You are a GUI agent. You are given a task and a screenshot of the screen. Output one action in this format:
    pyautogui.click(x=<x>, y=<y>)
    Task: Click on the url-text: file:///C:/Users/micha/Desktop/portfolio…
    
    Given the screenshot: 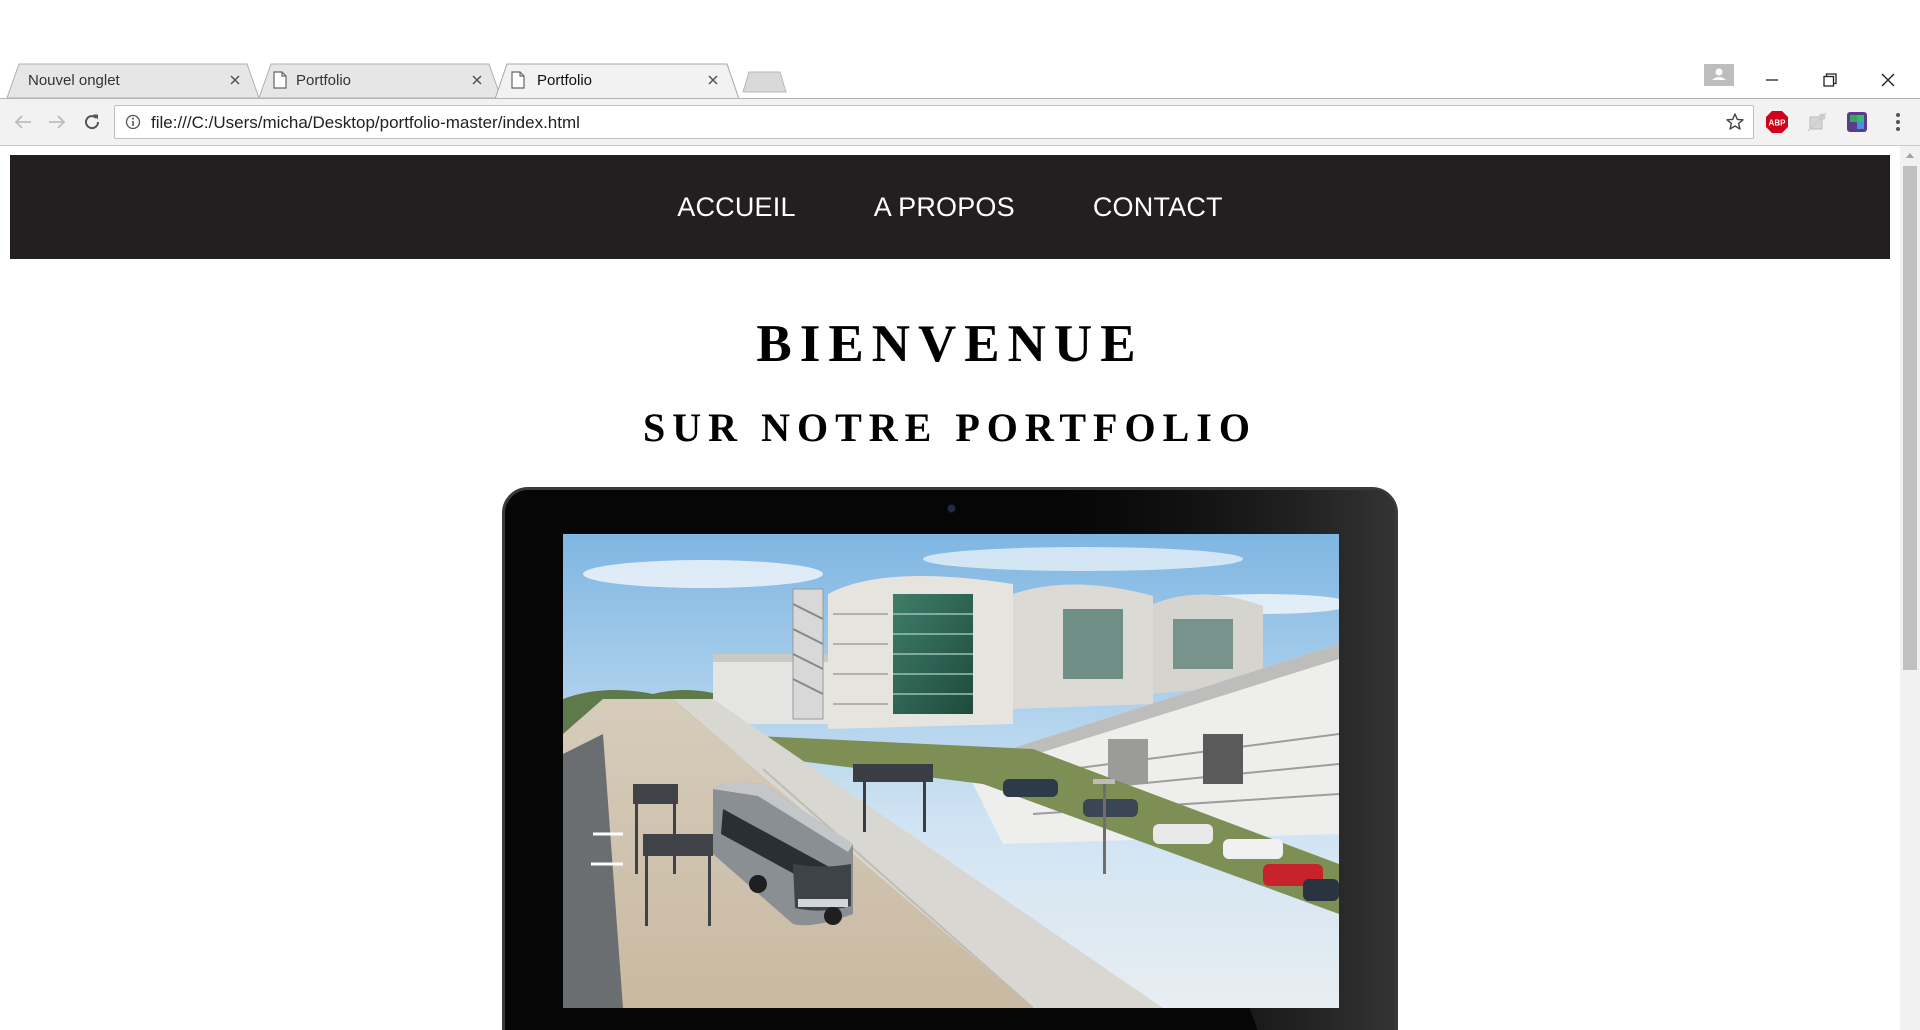 What is the action you would take?
    pyautogui.click(x=365, y=123)
    